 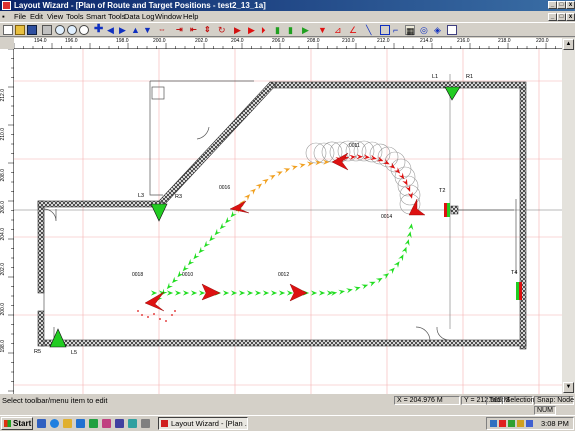 I want to click on step-back-icon: ▶, so click(x=239, y=30).